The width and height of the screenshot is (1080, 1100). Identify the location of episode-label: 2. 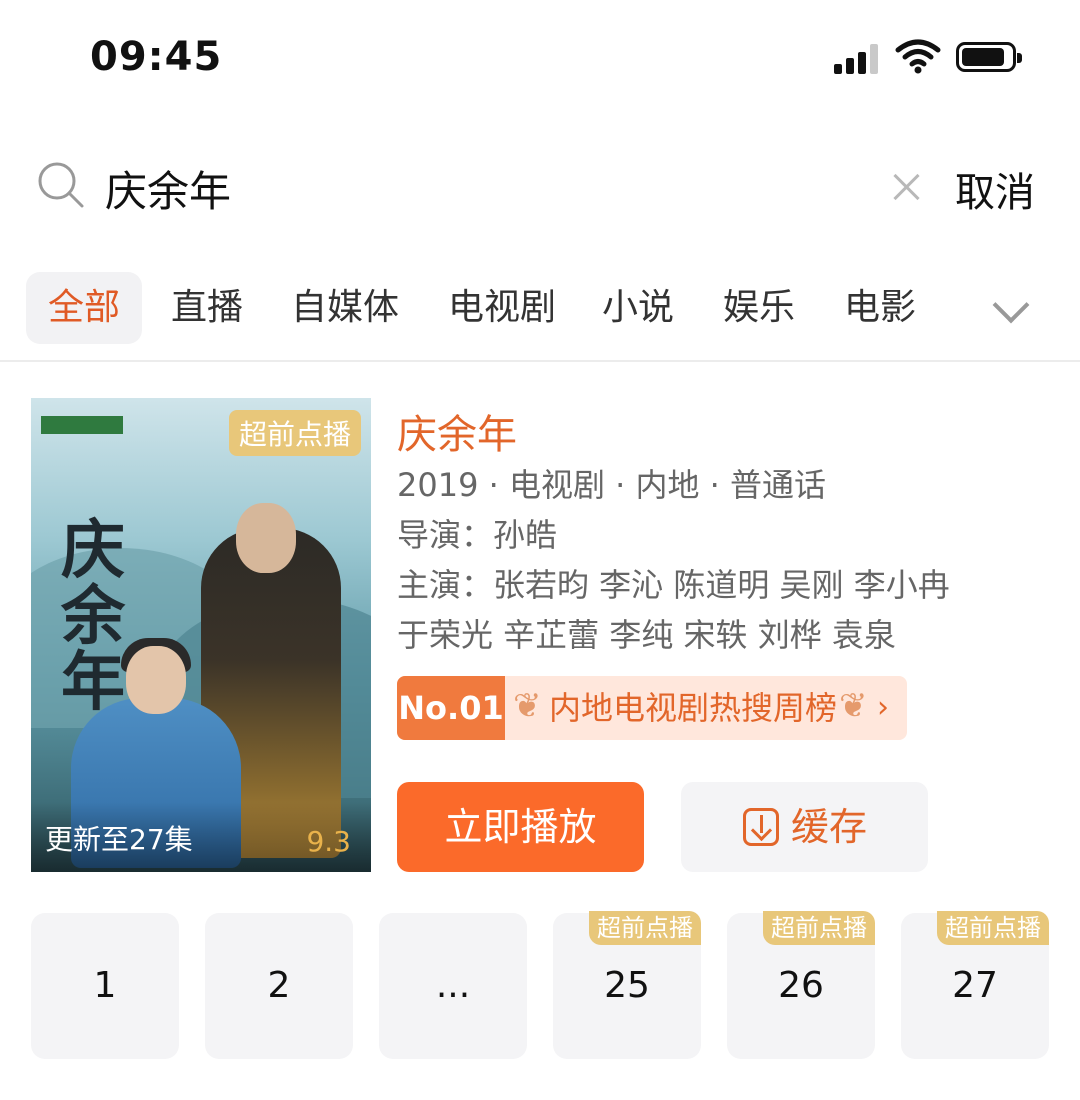
(279, 985).